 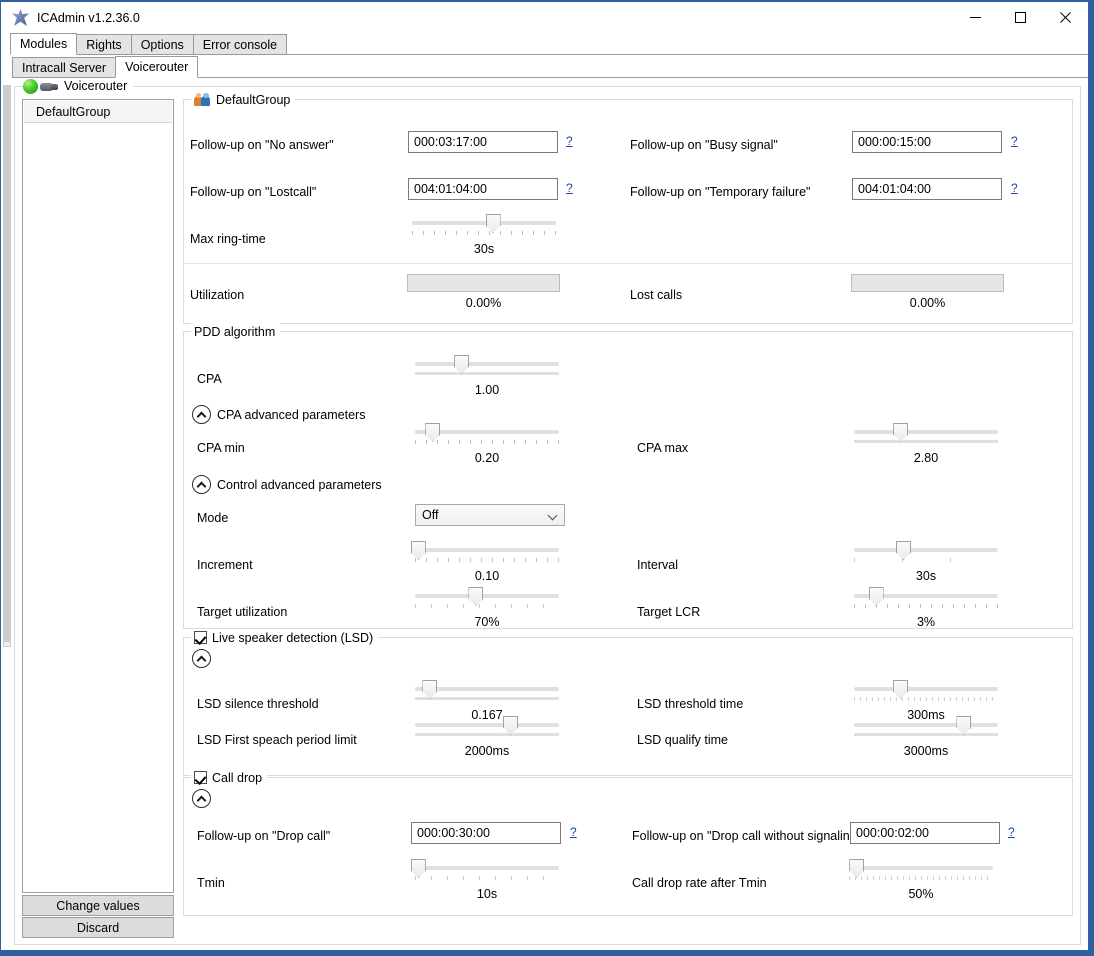 What do you see at coordinates (44, 44) in the screenshot?
I see `tab-modules: Modules` at bounding box center [44, 44].